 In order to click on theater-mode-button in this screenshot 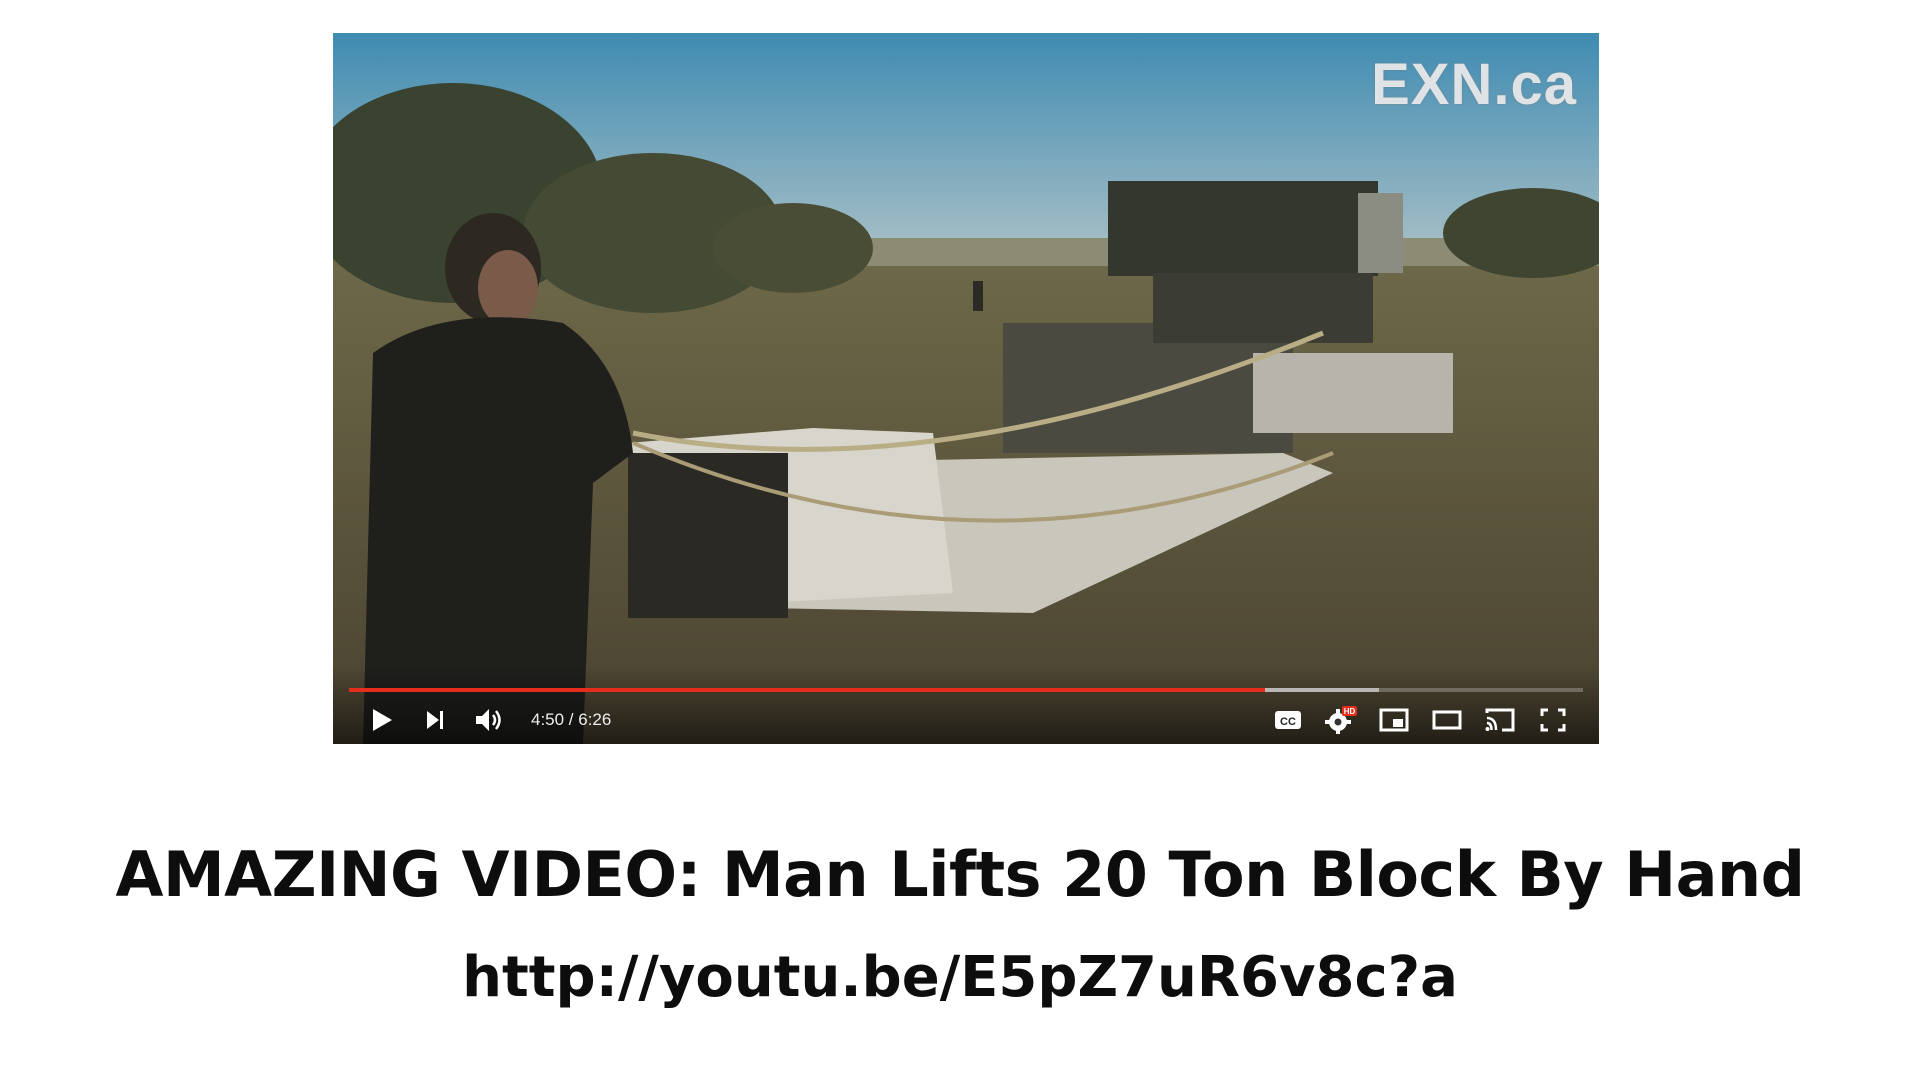, I will do `click(1446, 720)`.